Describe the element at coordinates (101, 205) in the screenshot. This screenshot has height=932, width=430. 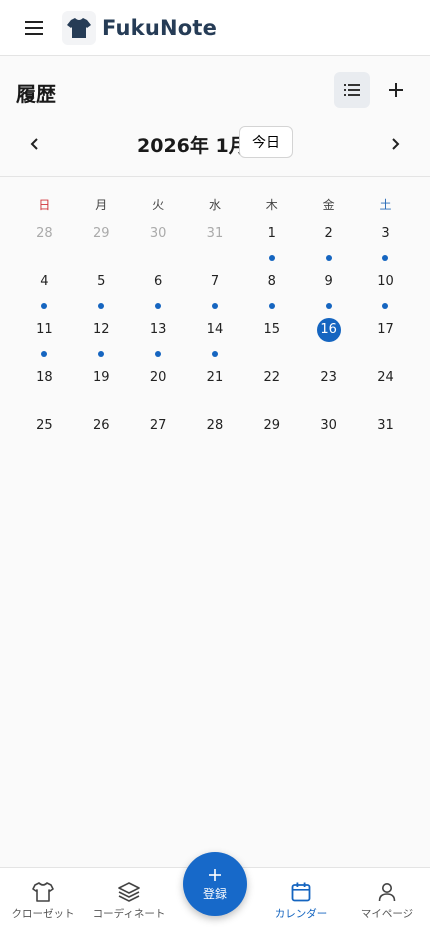
I see `weekday-label: 月` at that location.